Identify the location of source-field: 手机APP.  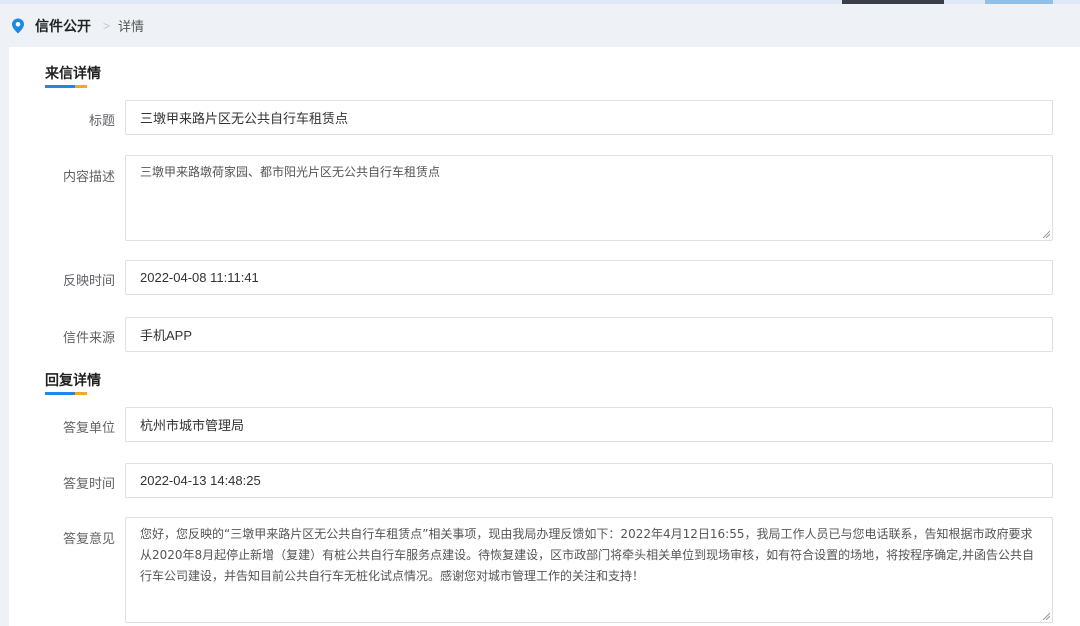
(589, 334).